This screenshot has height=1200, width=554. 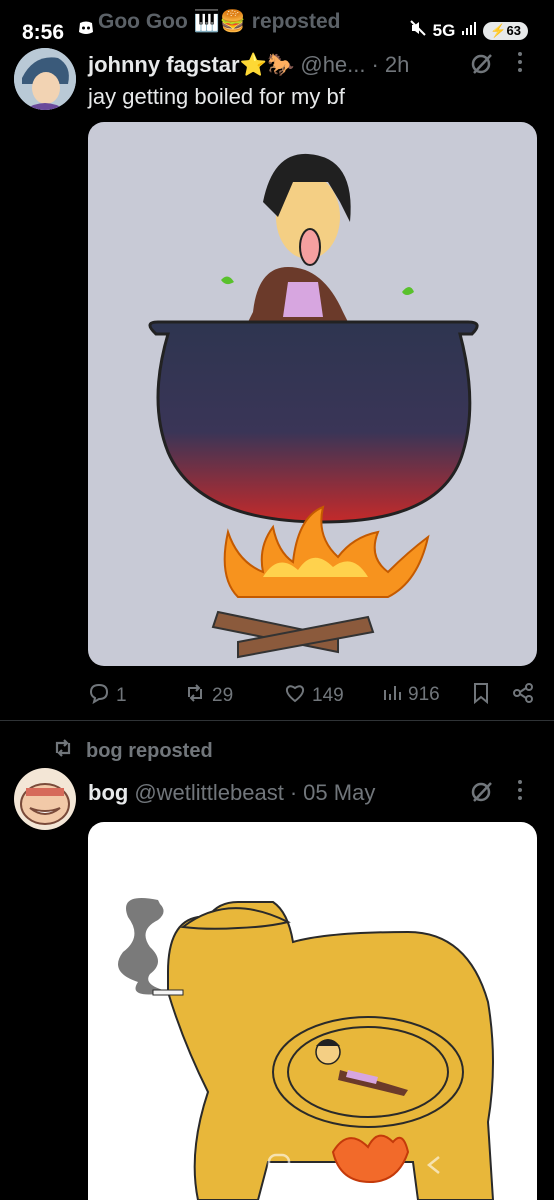 What do you see at coordinates (295, 696) in the screenshot?
I see `heart-icon` at bounding box center [295, 696].